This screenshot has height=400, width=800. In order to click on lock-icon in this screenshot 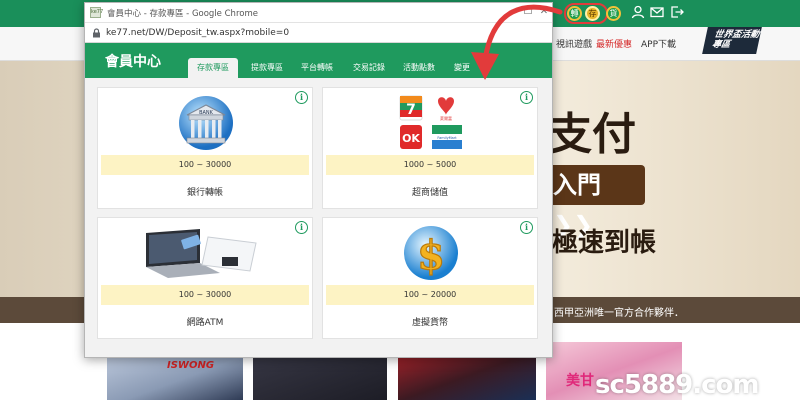, I will do `click(96, 33)`.